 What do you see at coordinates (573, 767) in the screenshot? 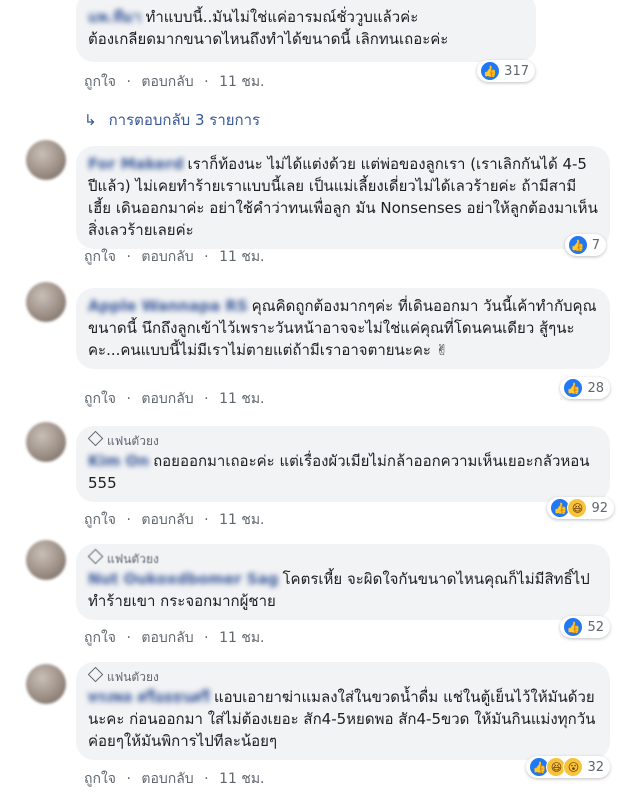
I see `wow-reaction-icon: 😮` at bounding box center [573, 767].